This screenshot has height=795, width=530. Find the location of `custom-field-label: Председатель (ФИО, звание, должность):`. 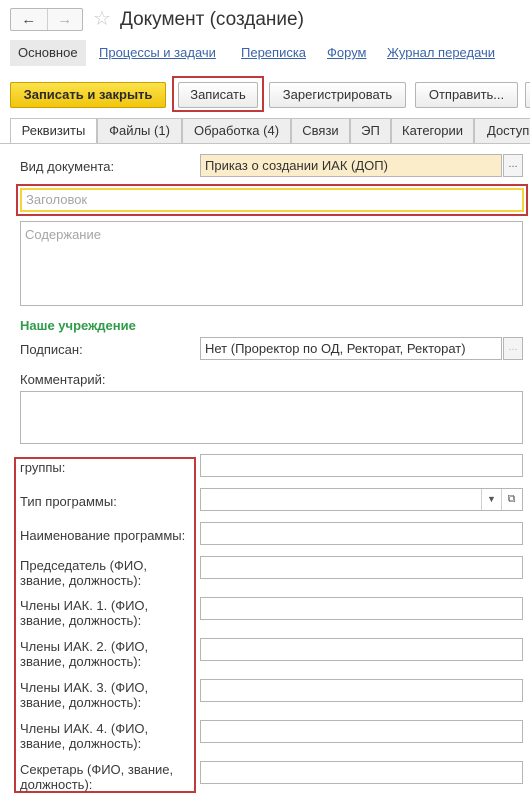

custom-field-label: Председатель (ФИО, звание, должность): is located at coordinates (83, 573).